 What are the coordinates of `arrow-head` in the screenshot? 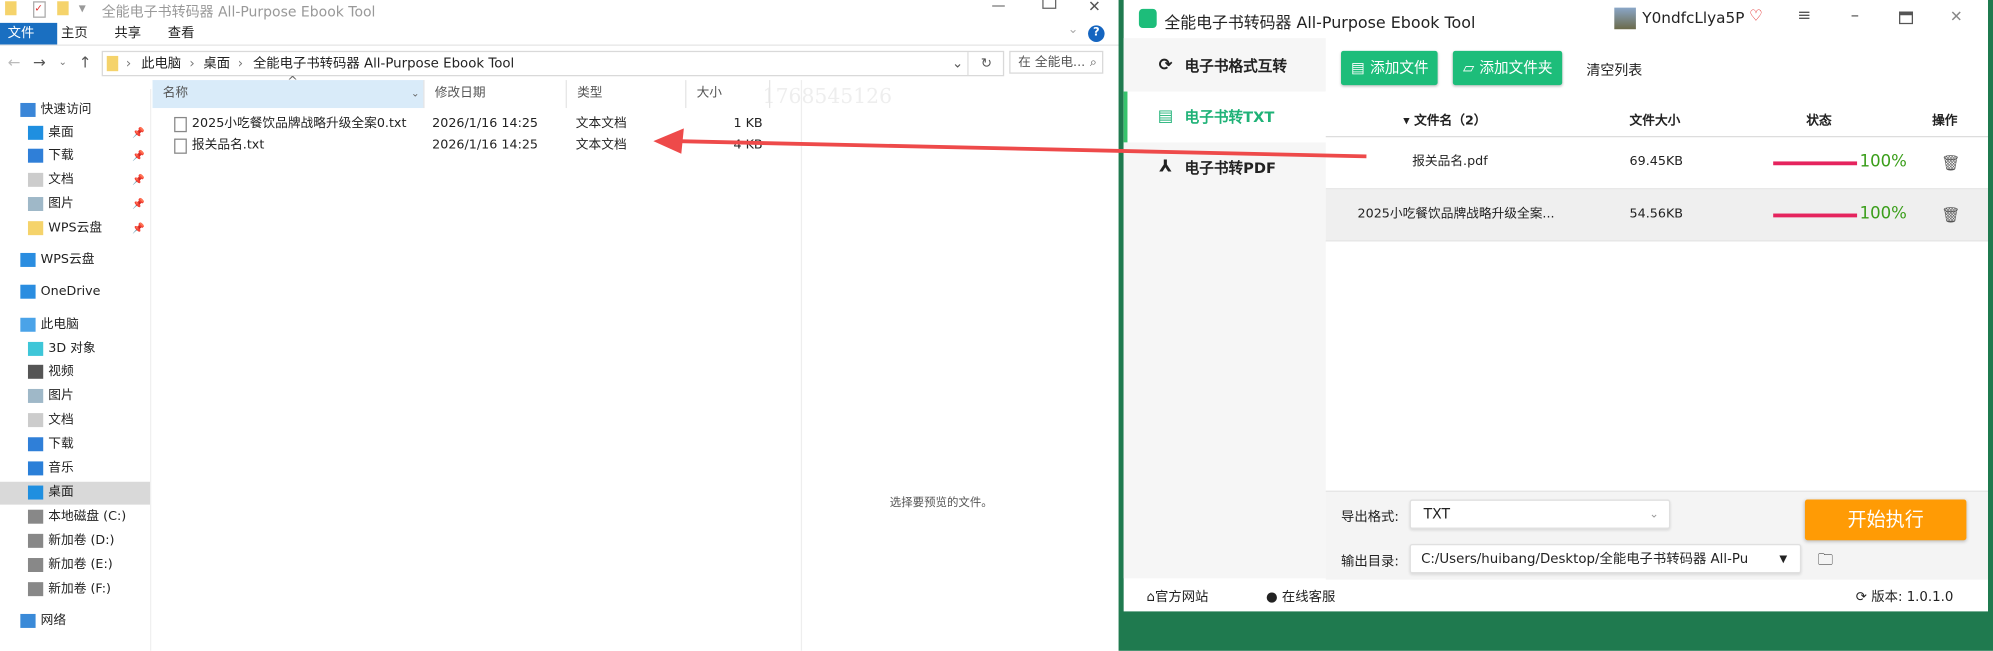 It's located at (668, 141).